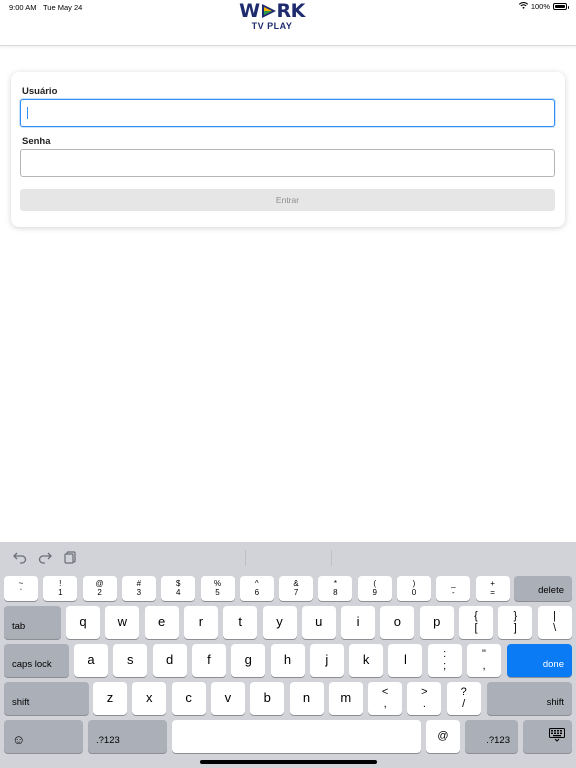  Describe the element at coordinates (287, 660) in the screenshot. I see `letter-key-h: h` at that location.